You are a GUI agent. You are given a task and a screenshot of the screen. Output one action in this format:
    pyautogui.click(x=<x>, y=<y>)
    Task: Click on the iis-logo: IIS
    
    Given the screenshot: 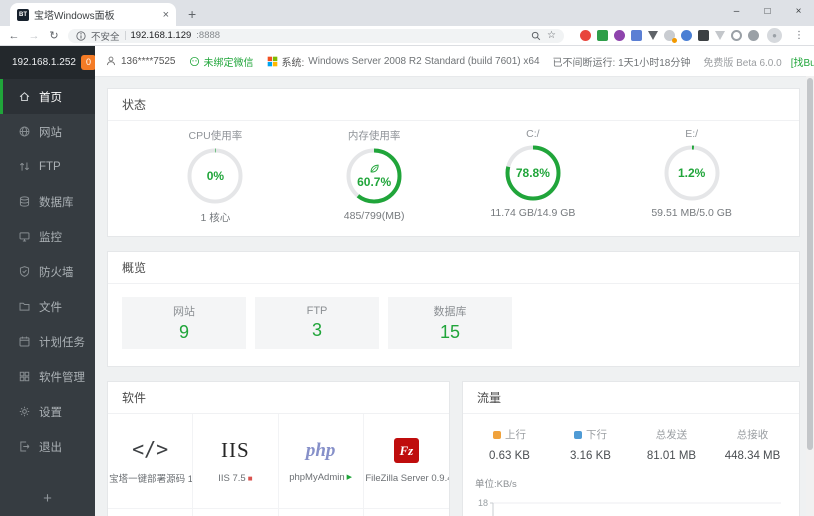 What is the action you would take?
    pyautogui.click(x=235, y=450)
    